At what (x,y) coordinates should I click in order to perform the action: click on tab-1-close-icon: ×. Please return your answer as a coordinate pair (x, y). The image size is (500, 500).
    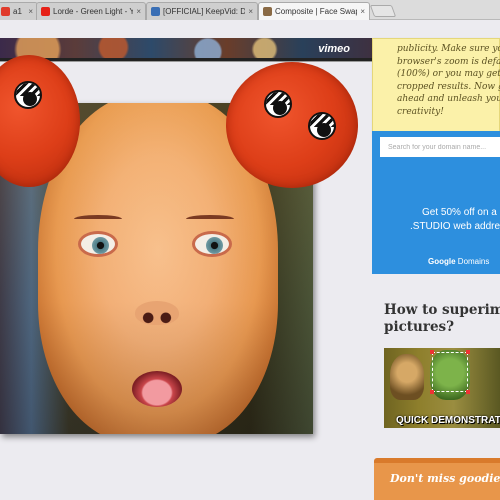
    Looking at the image, I should click on (30, 11).